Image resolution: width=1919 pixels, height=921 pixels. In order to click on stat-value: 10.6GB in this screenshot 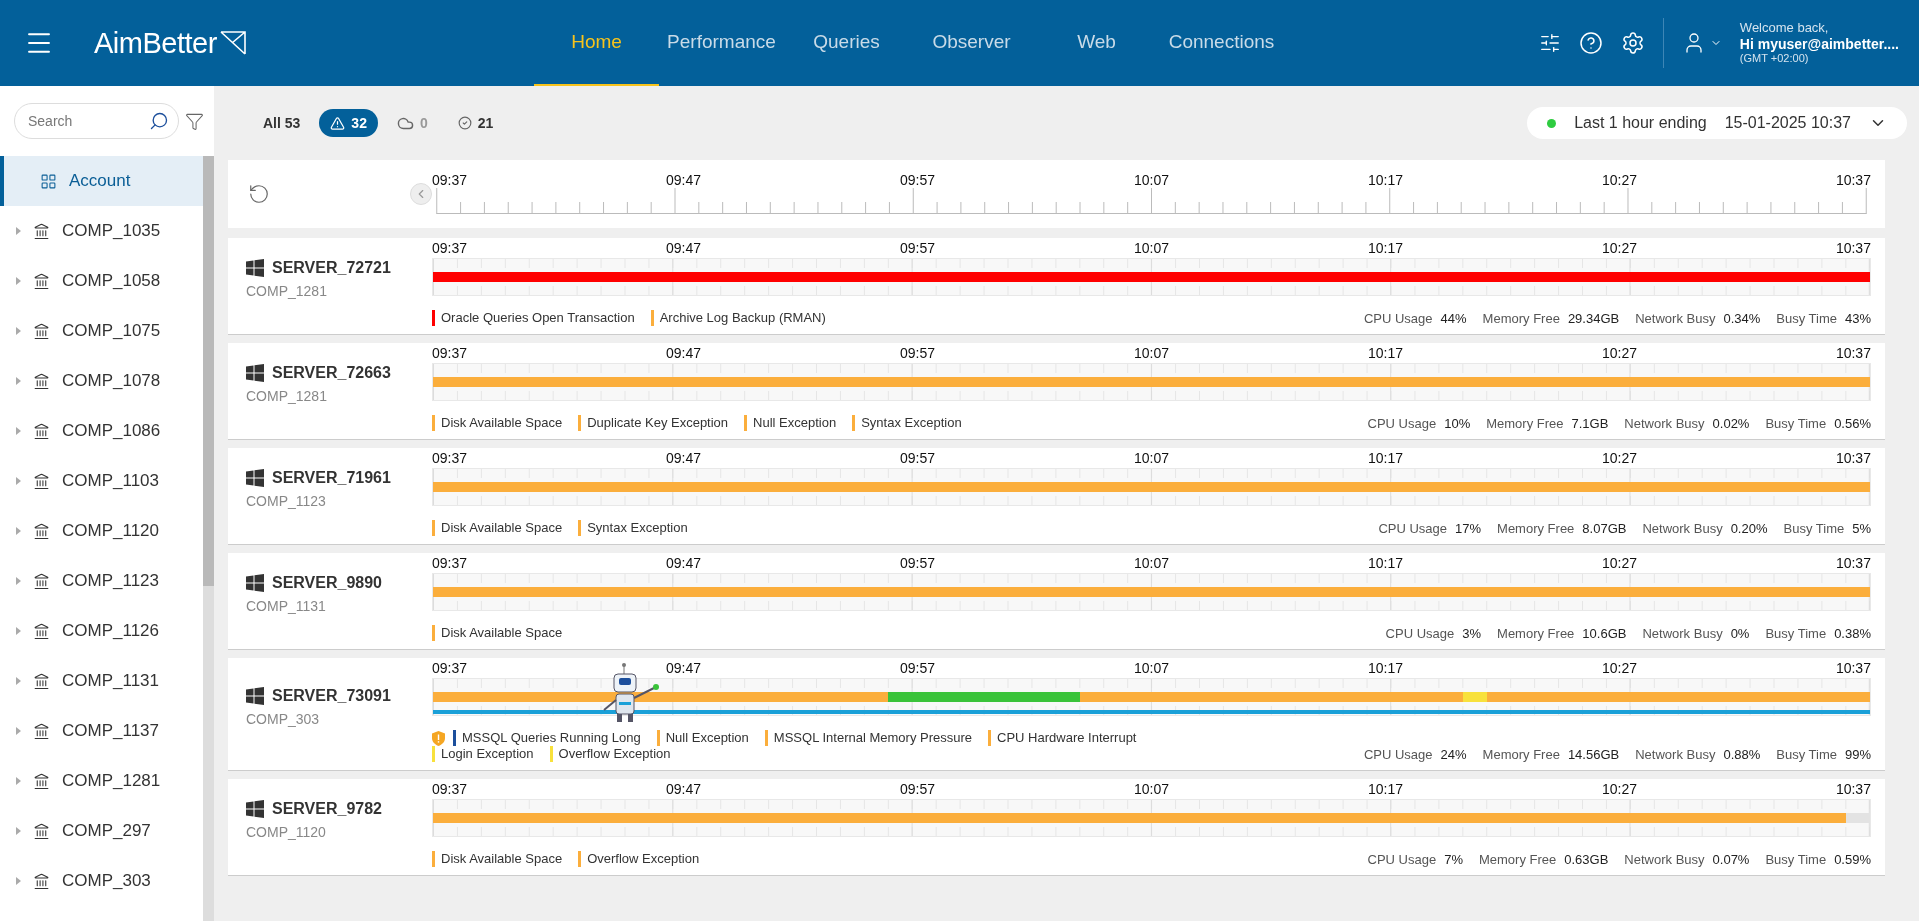, I will do `click(1604, 633)`.